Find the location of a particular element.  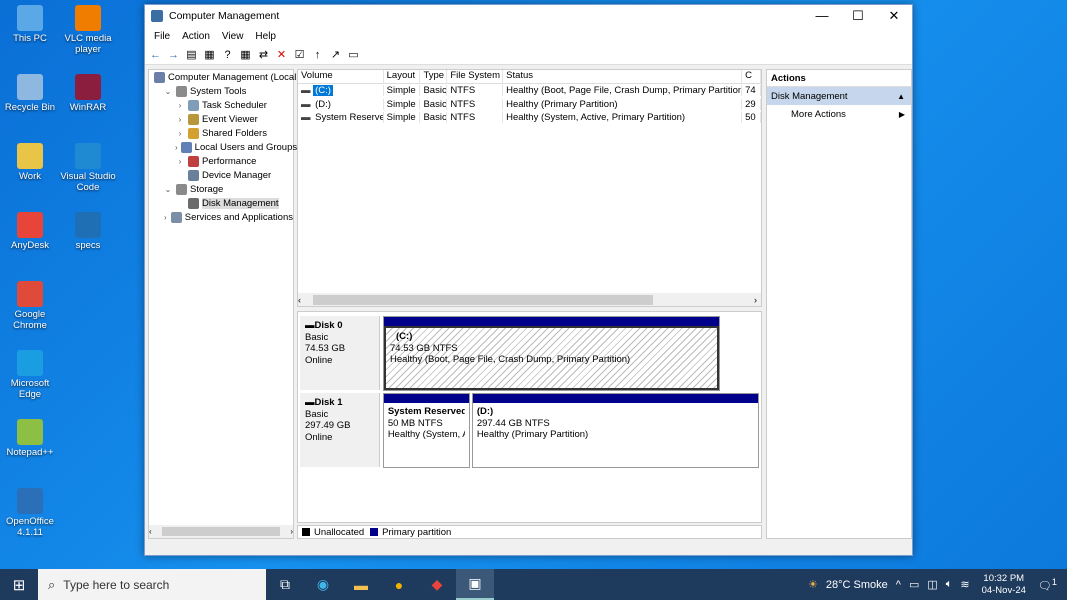

menu-help: Help is located at coordinates (265, 36).